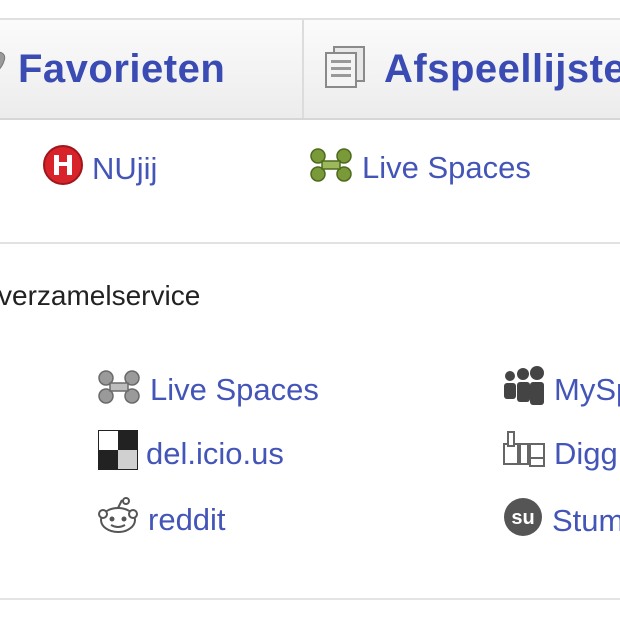 This screenshot has height=620, width=620. I want to click on section-title: verzamelservice, so click(100, 295).